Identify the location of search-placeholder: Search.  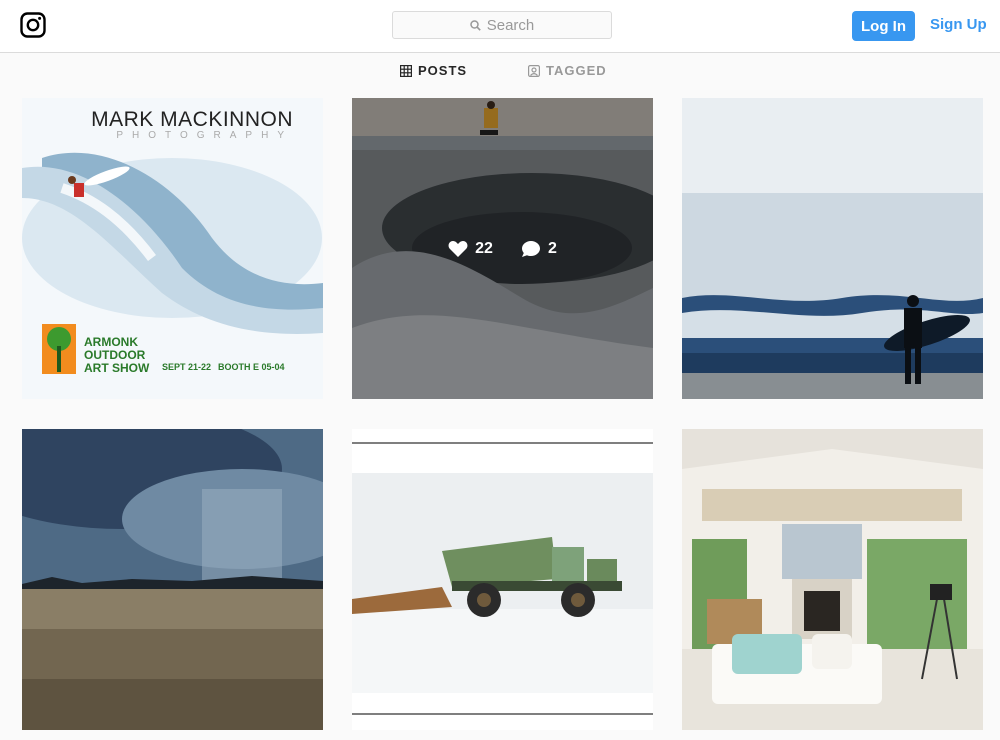
(510, 25).